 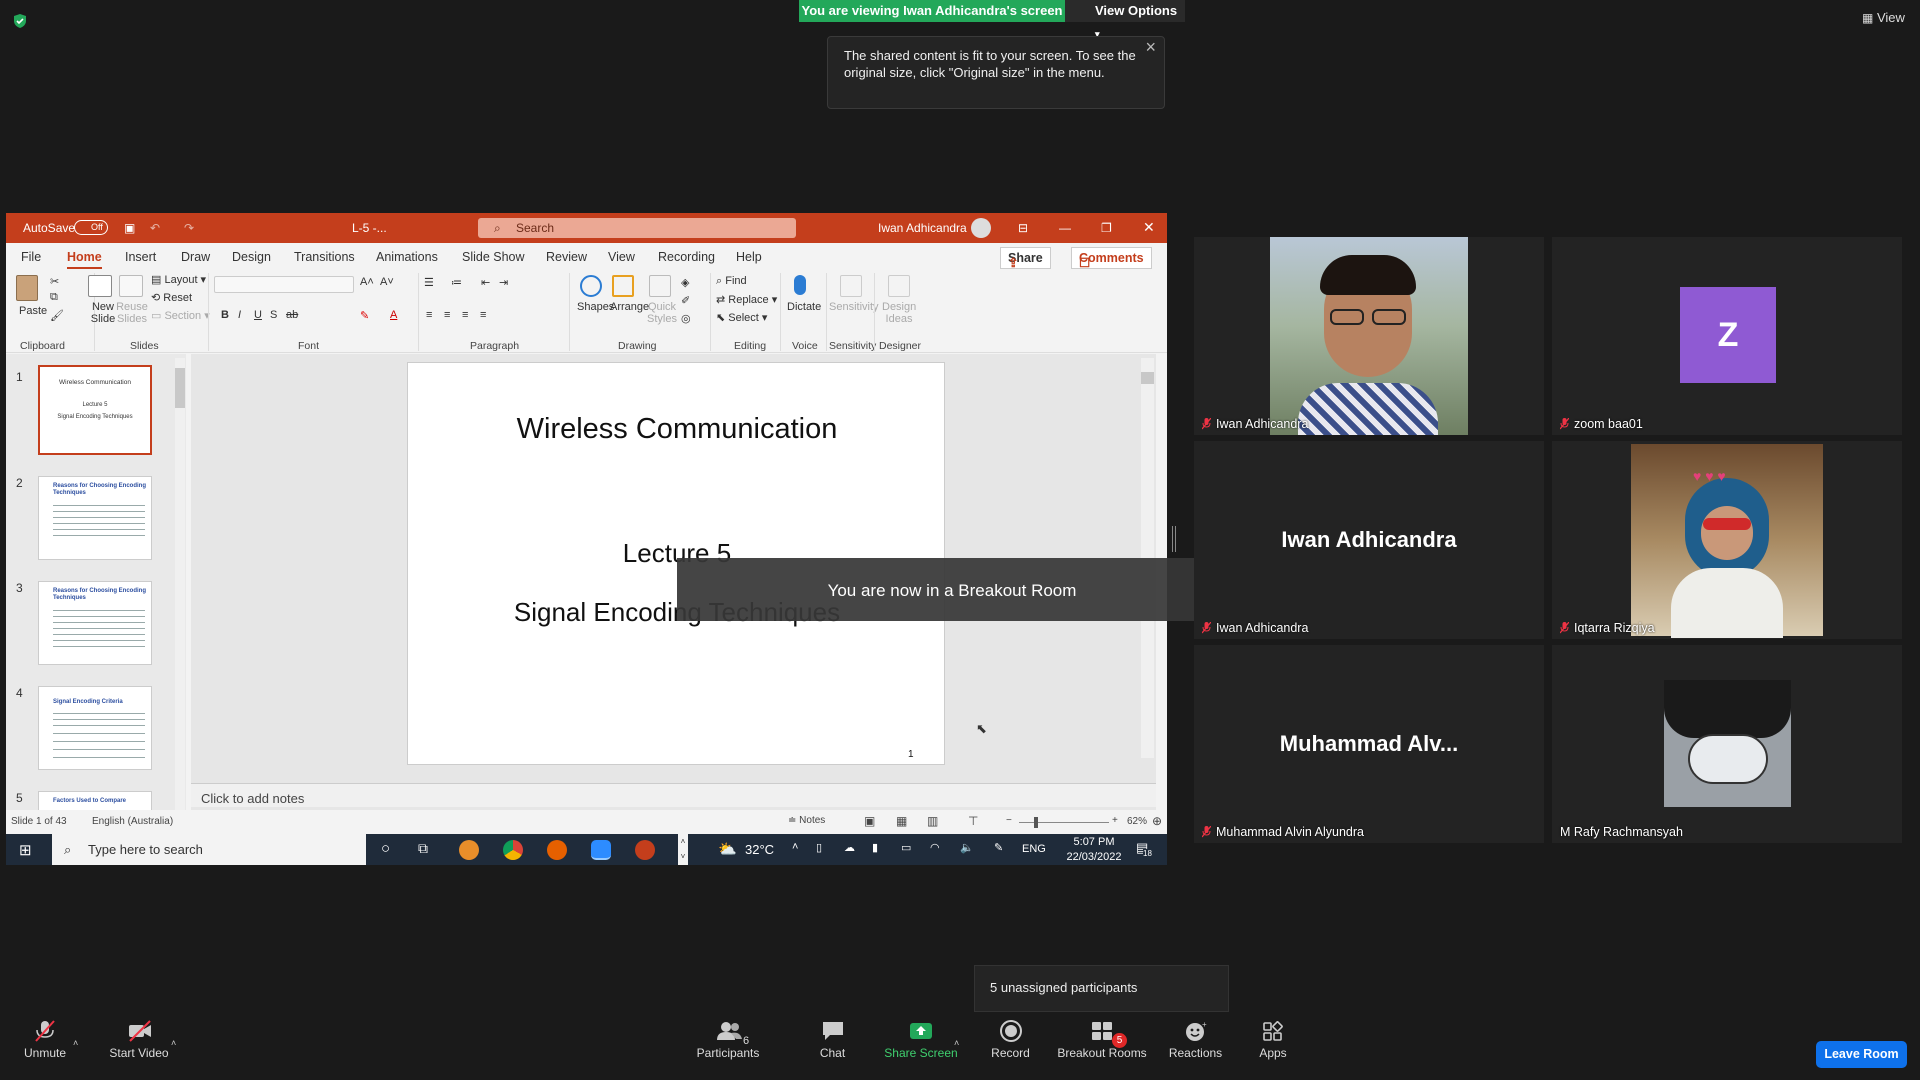 I want to click on ppt-user-name: Iwan Adhicandra, so click(x=922, y=228).